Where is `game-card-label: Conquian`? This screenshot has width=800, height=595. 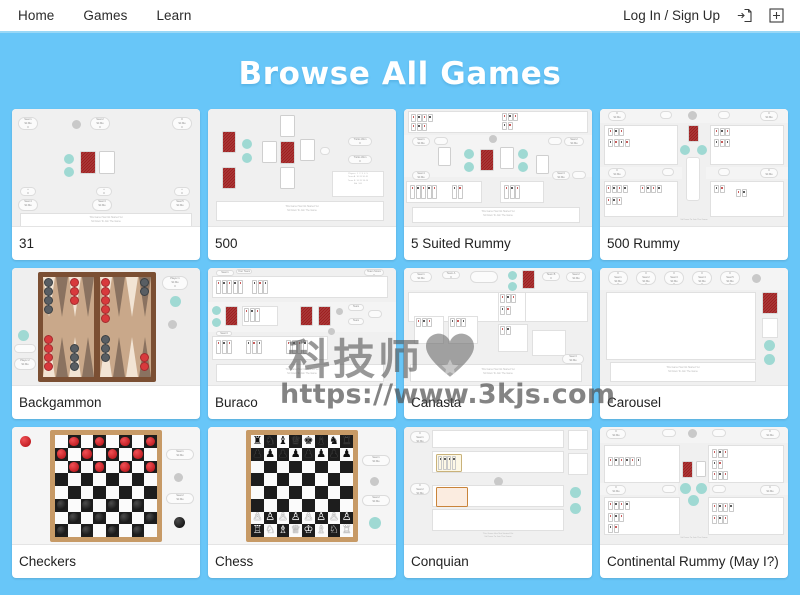
game-card-label: Conquian is located at coordinates (440, 561).